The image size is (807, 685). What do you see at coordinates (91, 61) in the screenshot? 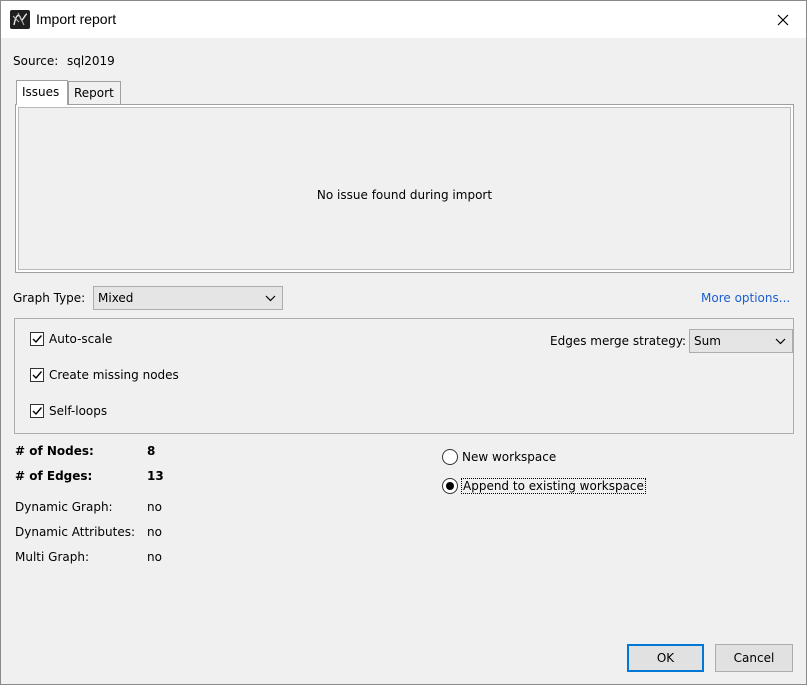
I see `source-value: sql2019` at bounding box center [91, 61].